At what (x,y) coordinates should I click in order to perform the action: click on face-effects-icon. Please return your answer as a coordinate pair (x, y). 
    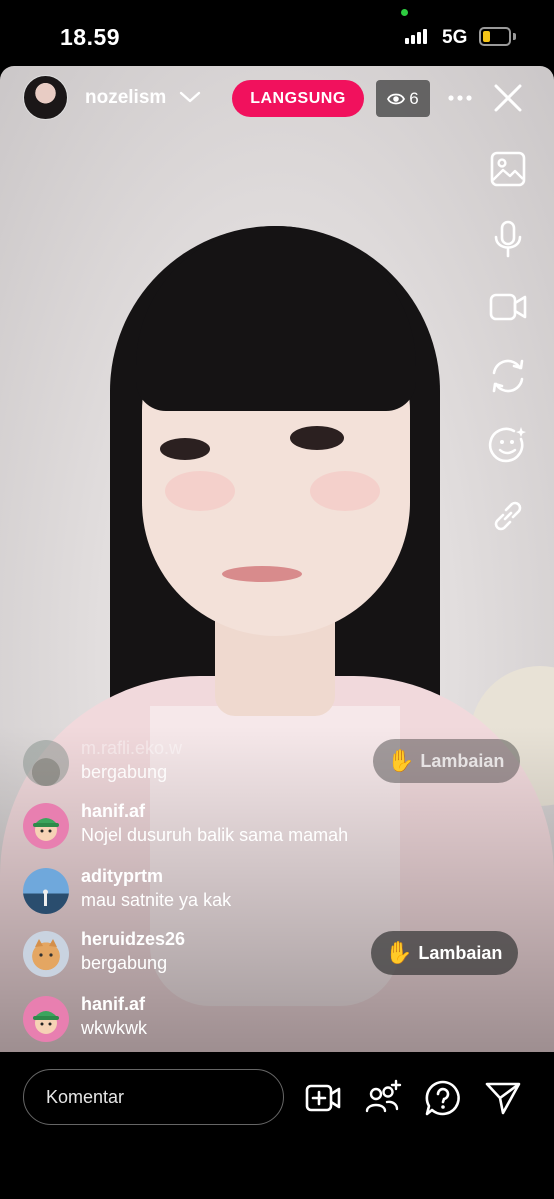
    Looking at the image, I should click on (508, 445).